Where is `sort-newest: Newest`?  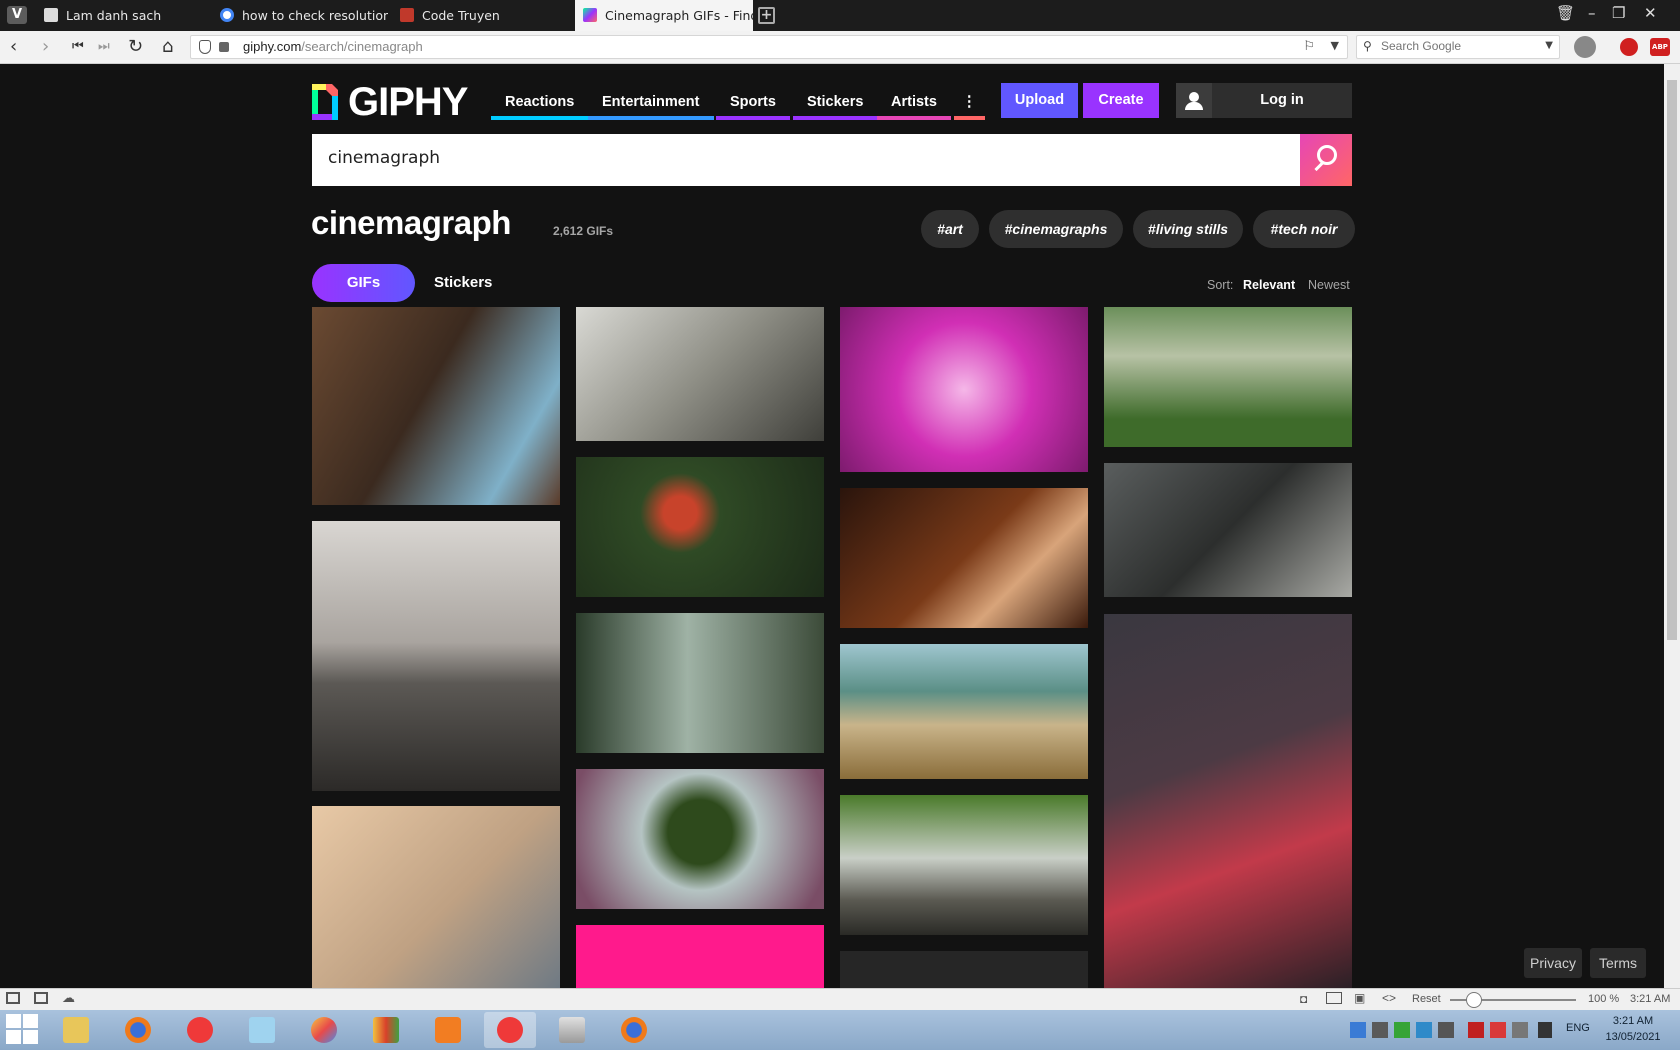
sort-newest: Newest is located at coordinates (1329, 285).